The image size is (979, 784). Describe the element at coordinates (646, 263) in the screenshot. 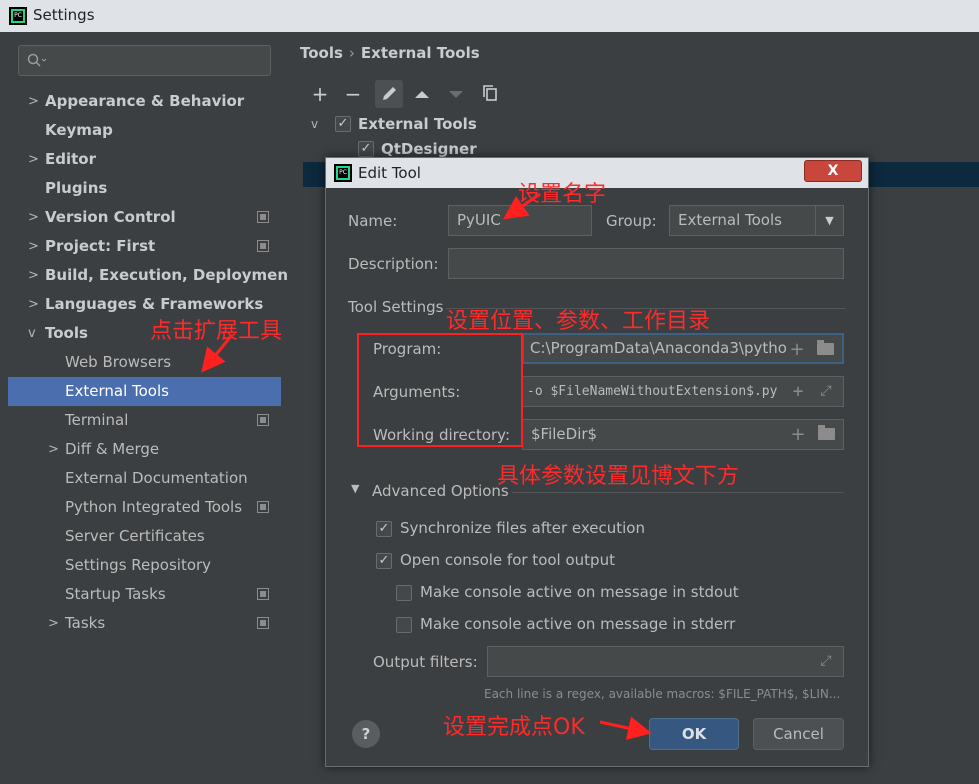

I see `description-field` at that location.